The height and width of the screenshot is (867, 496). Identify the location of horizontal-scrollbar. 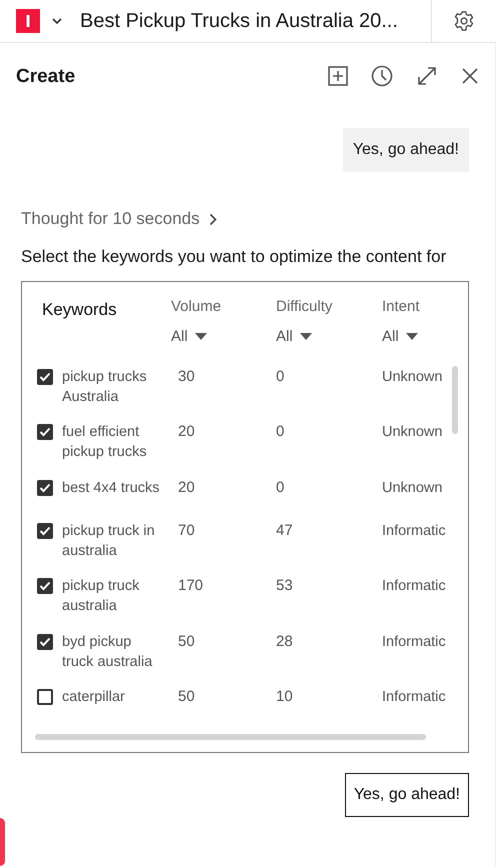
(230, 737).